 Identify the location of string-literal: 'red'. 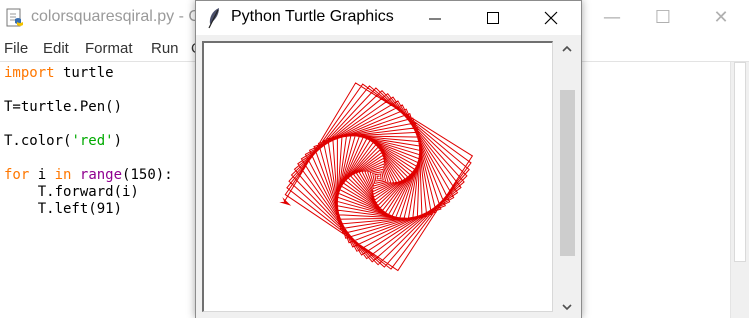
(92, 141).